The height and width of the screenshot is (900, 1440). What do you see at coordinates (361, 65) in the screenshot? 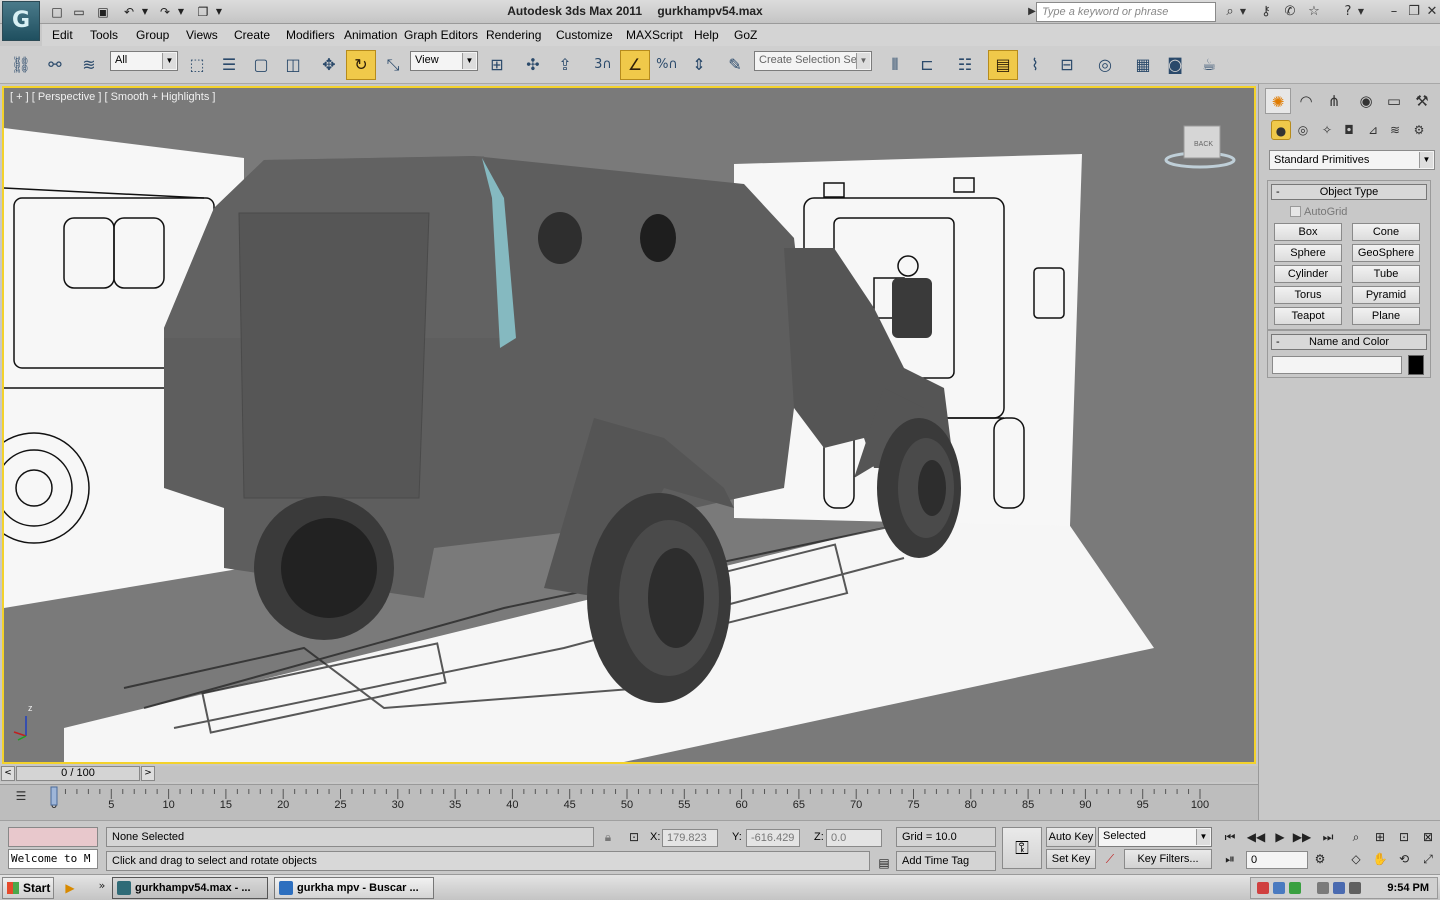
I see `select-and-rotate-icon: ↻` at bounding box center [361, 65].